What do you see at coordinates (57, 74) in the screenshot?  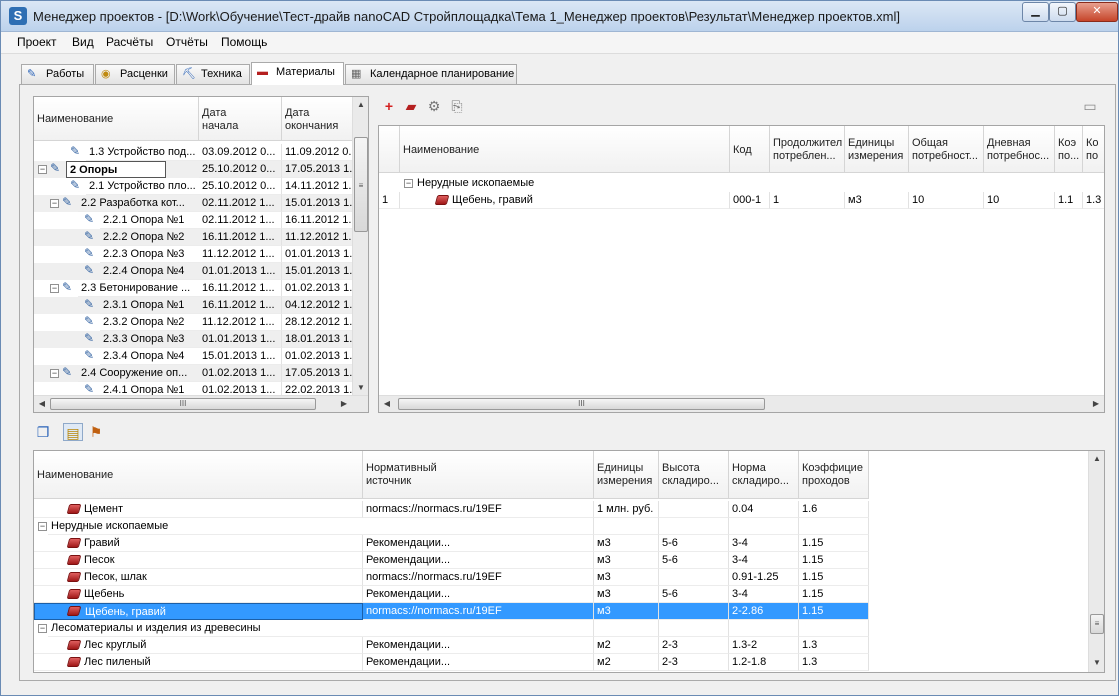 I see `tab-works: ✎ Работы` at bounding box center [57, 74].